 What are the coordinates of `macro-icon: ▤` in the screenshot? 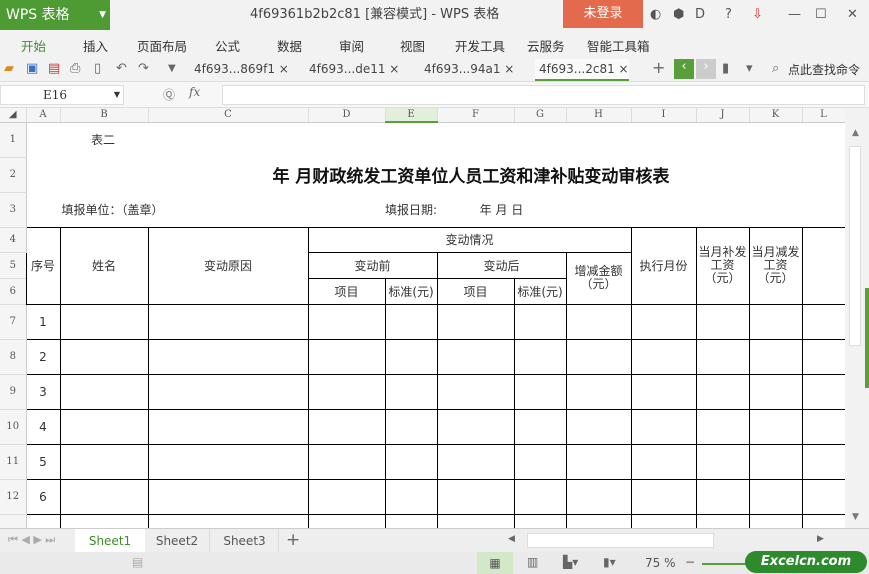 It's located at (137, 562).